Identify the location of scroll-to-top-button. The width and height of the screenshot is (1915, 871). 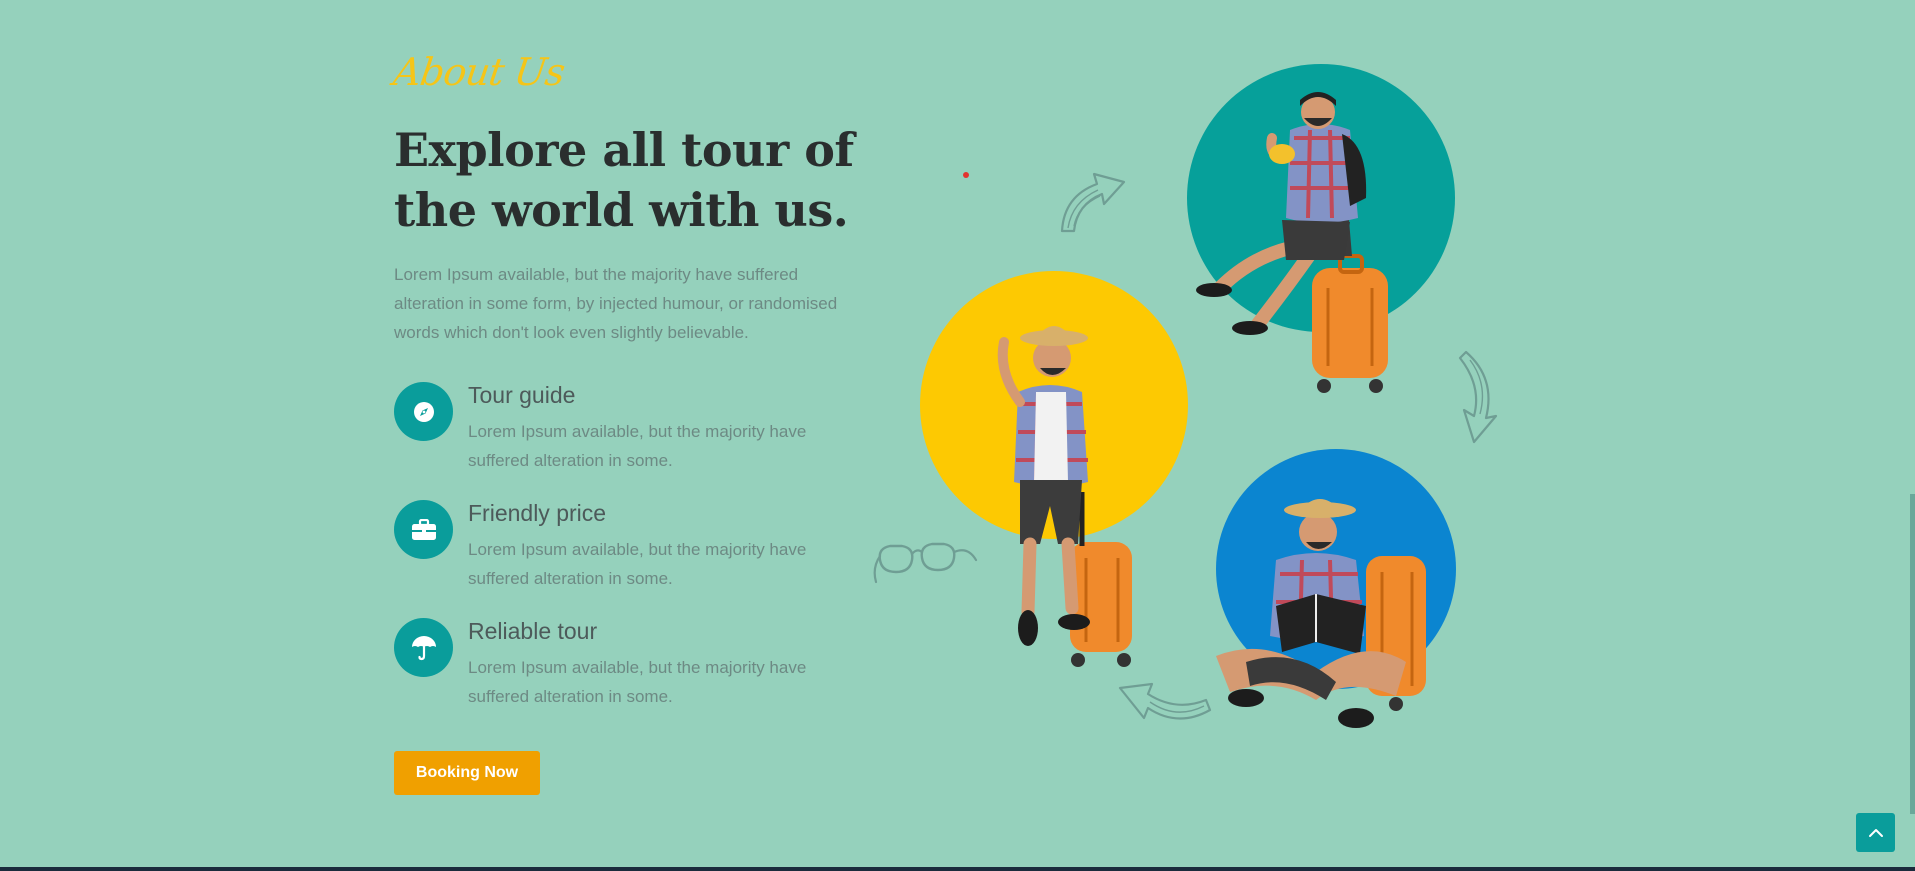
(1875, 832).